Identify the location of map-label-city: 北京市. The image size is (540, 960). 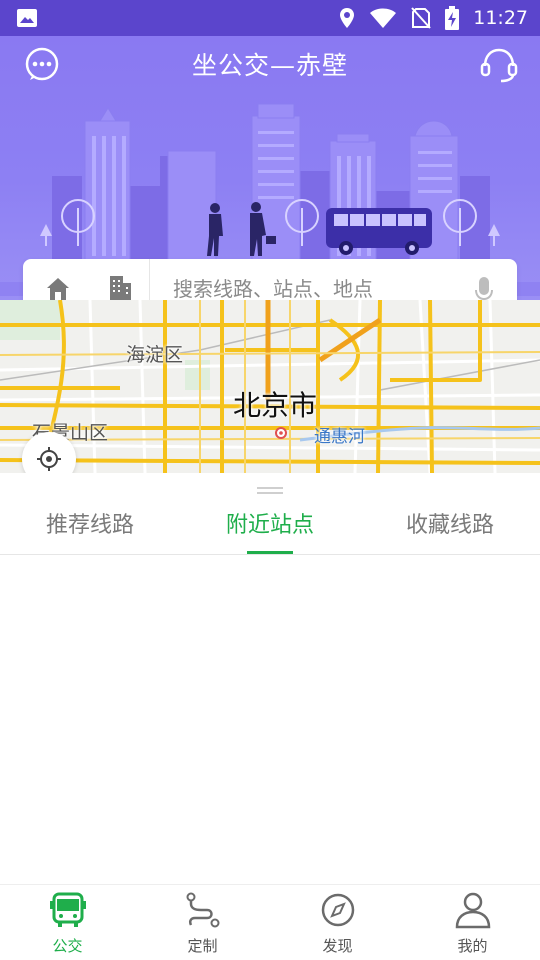
(275, 405).